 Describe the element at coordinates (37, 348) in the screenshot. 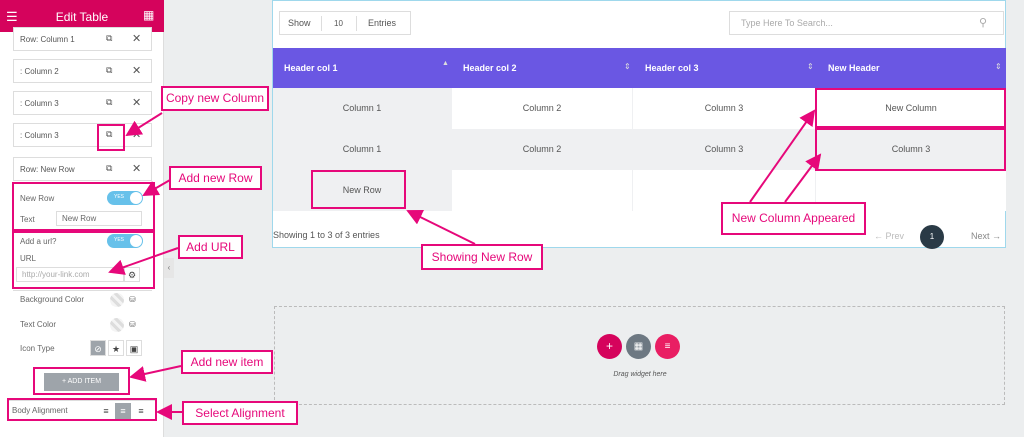

I see `icon-type-label: Icon Type` at that location.